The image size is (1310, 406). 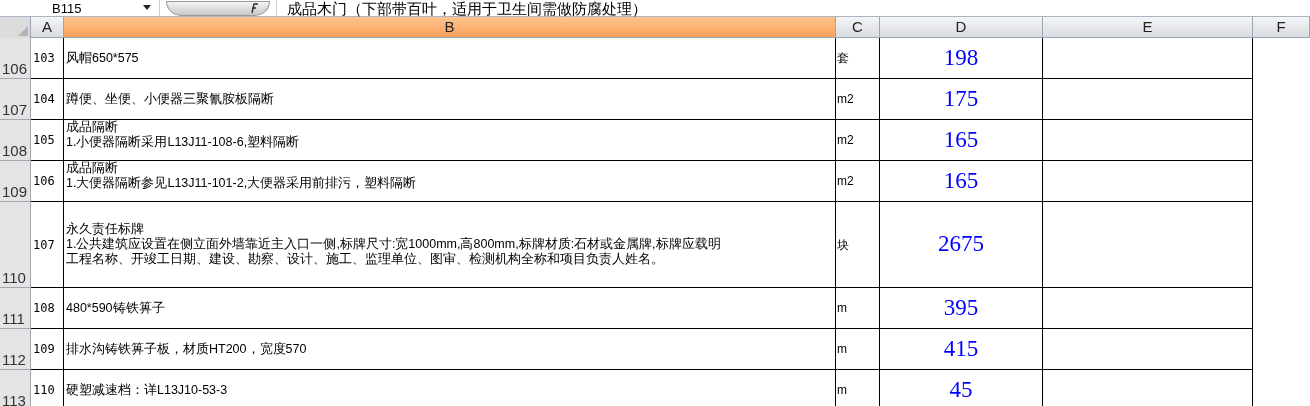 I want to click on row-header: 113, so click(x=15, y=388).